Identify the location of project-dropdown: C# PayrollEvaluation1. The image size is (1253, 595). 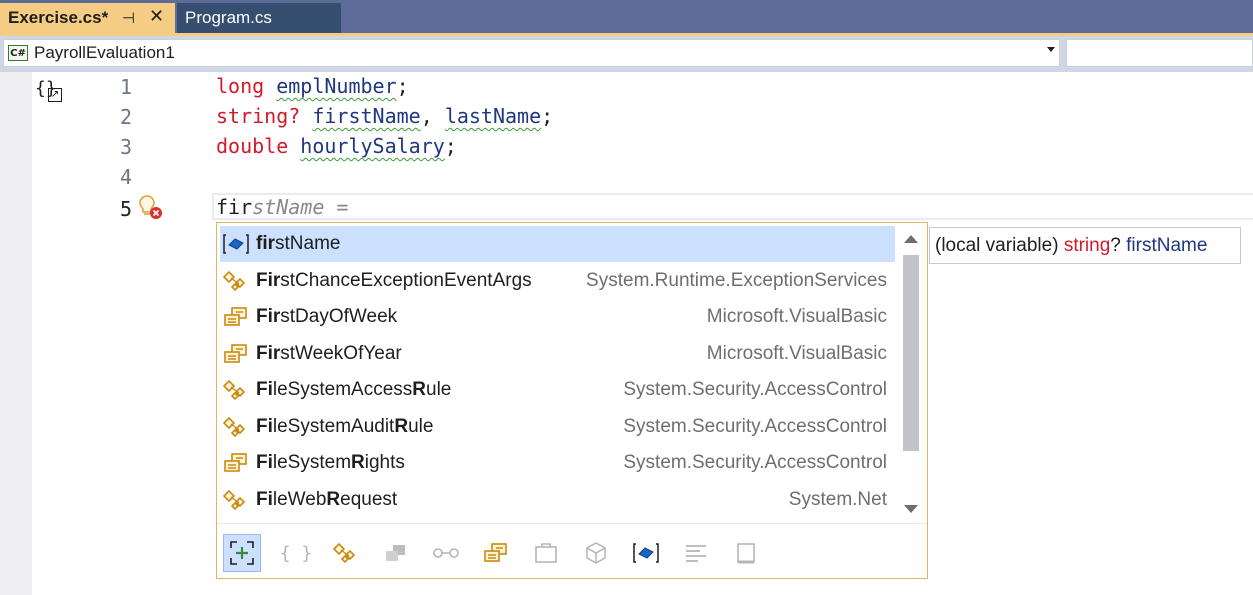
(531, 53).